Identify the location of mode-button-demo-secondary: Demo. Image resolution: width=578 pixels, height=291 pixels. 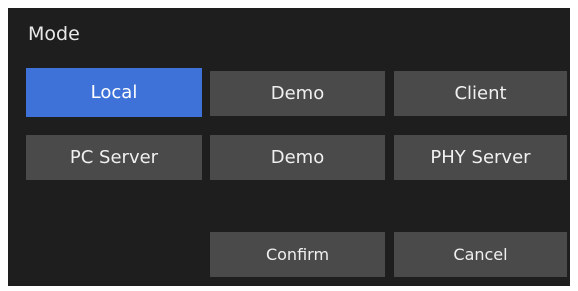
(297, 157).